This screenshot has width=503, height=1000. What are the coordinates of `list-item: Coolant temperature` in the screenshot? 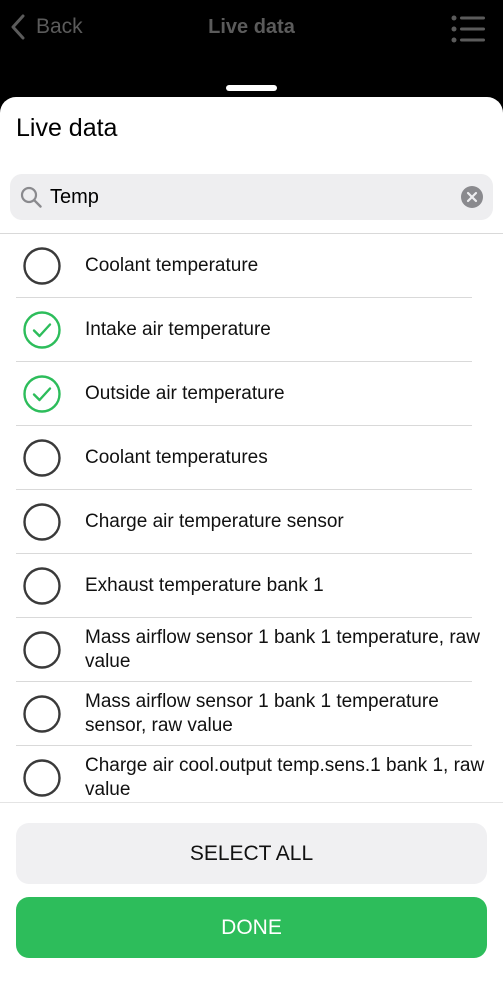 It's located at (251, 266).